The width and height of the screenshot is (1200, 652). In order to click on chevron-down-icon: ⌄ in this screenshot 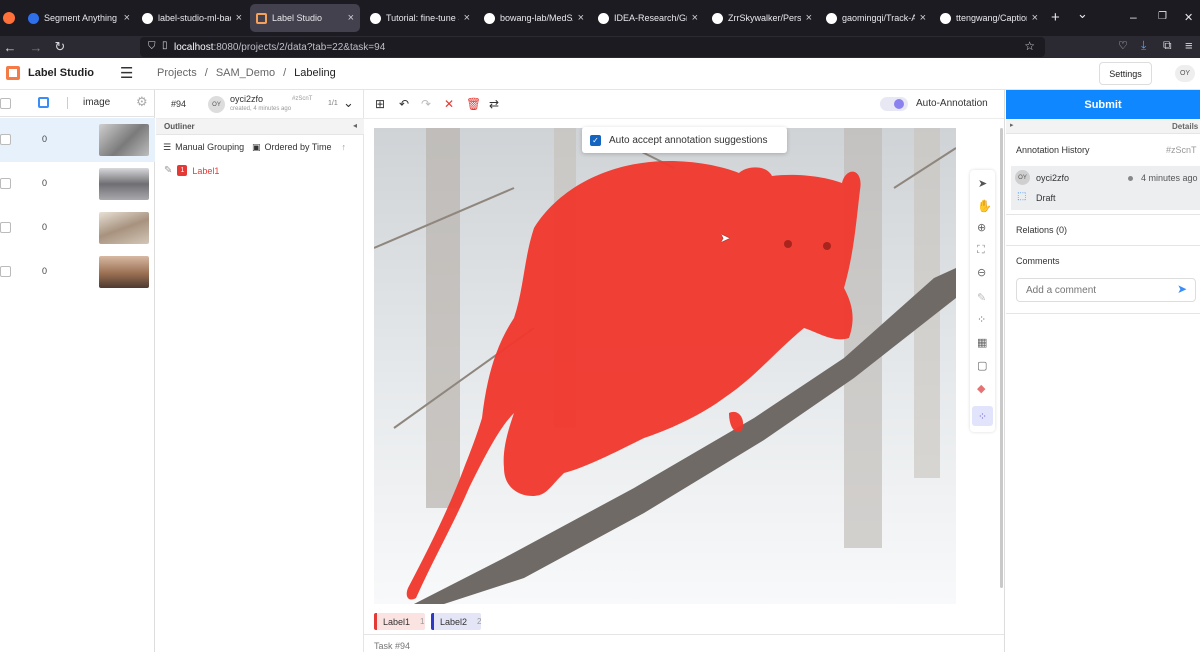, I will do `click(348, 103)`.